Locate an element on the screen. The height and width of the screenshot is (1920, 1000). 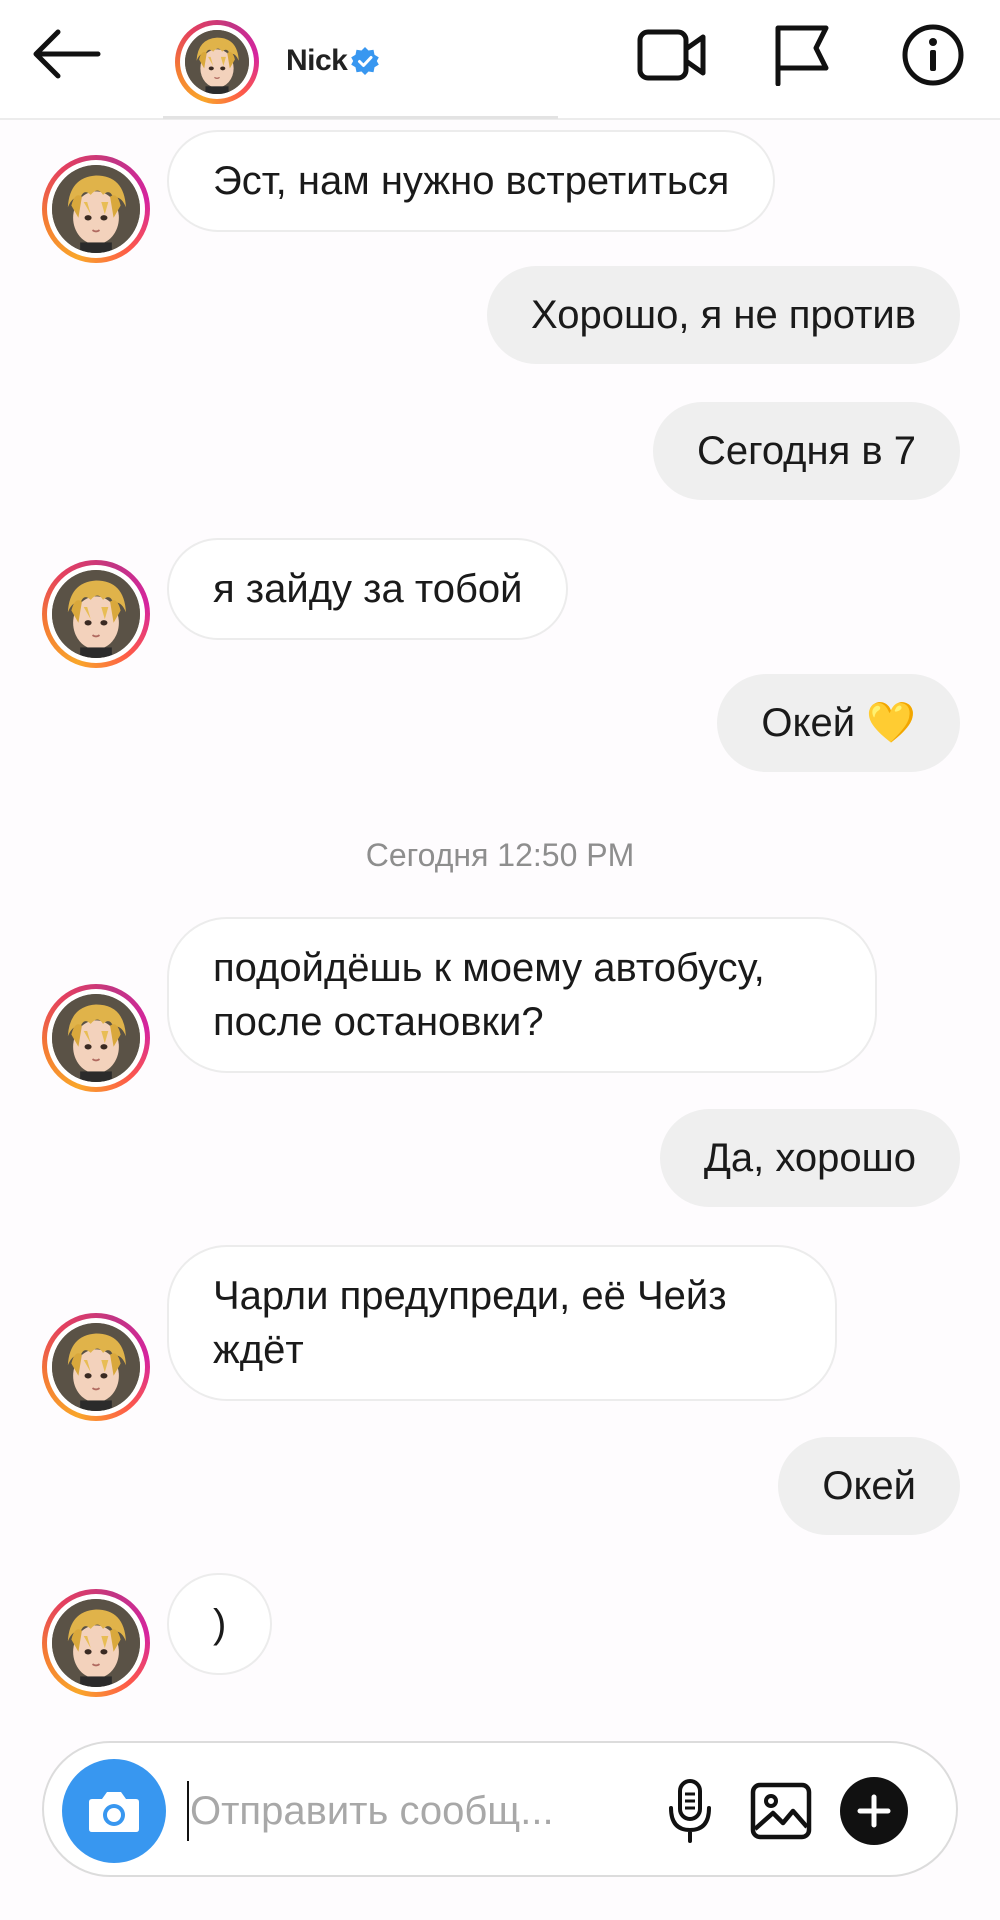
video-call-icon is located at coordinates (671, 55).